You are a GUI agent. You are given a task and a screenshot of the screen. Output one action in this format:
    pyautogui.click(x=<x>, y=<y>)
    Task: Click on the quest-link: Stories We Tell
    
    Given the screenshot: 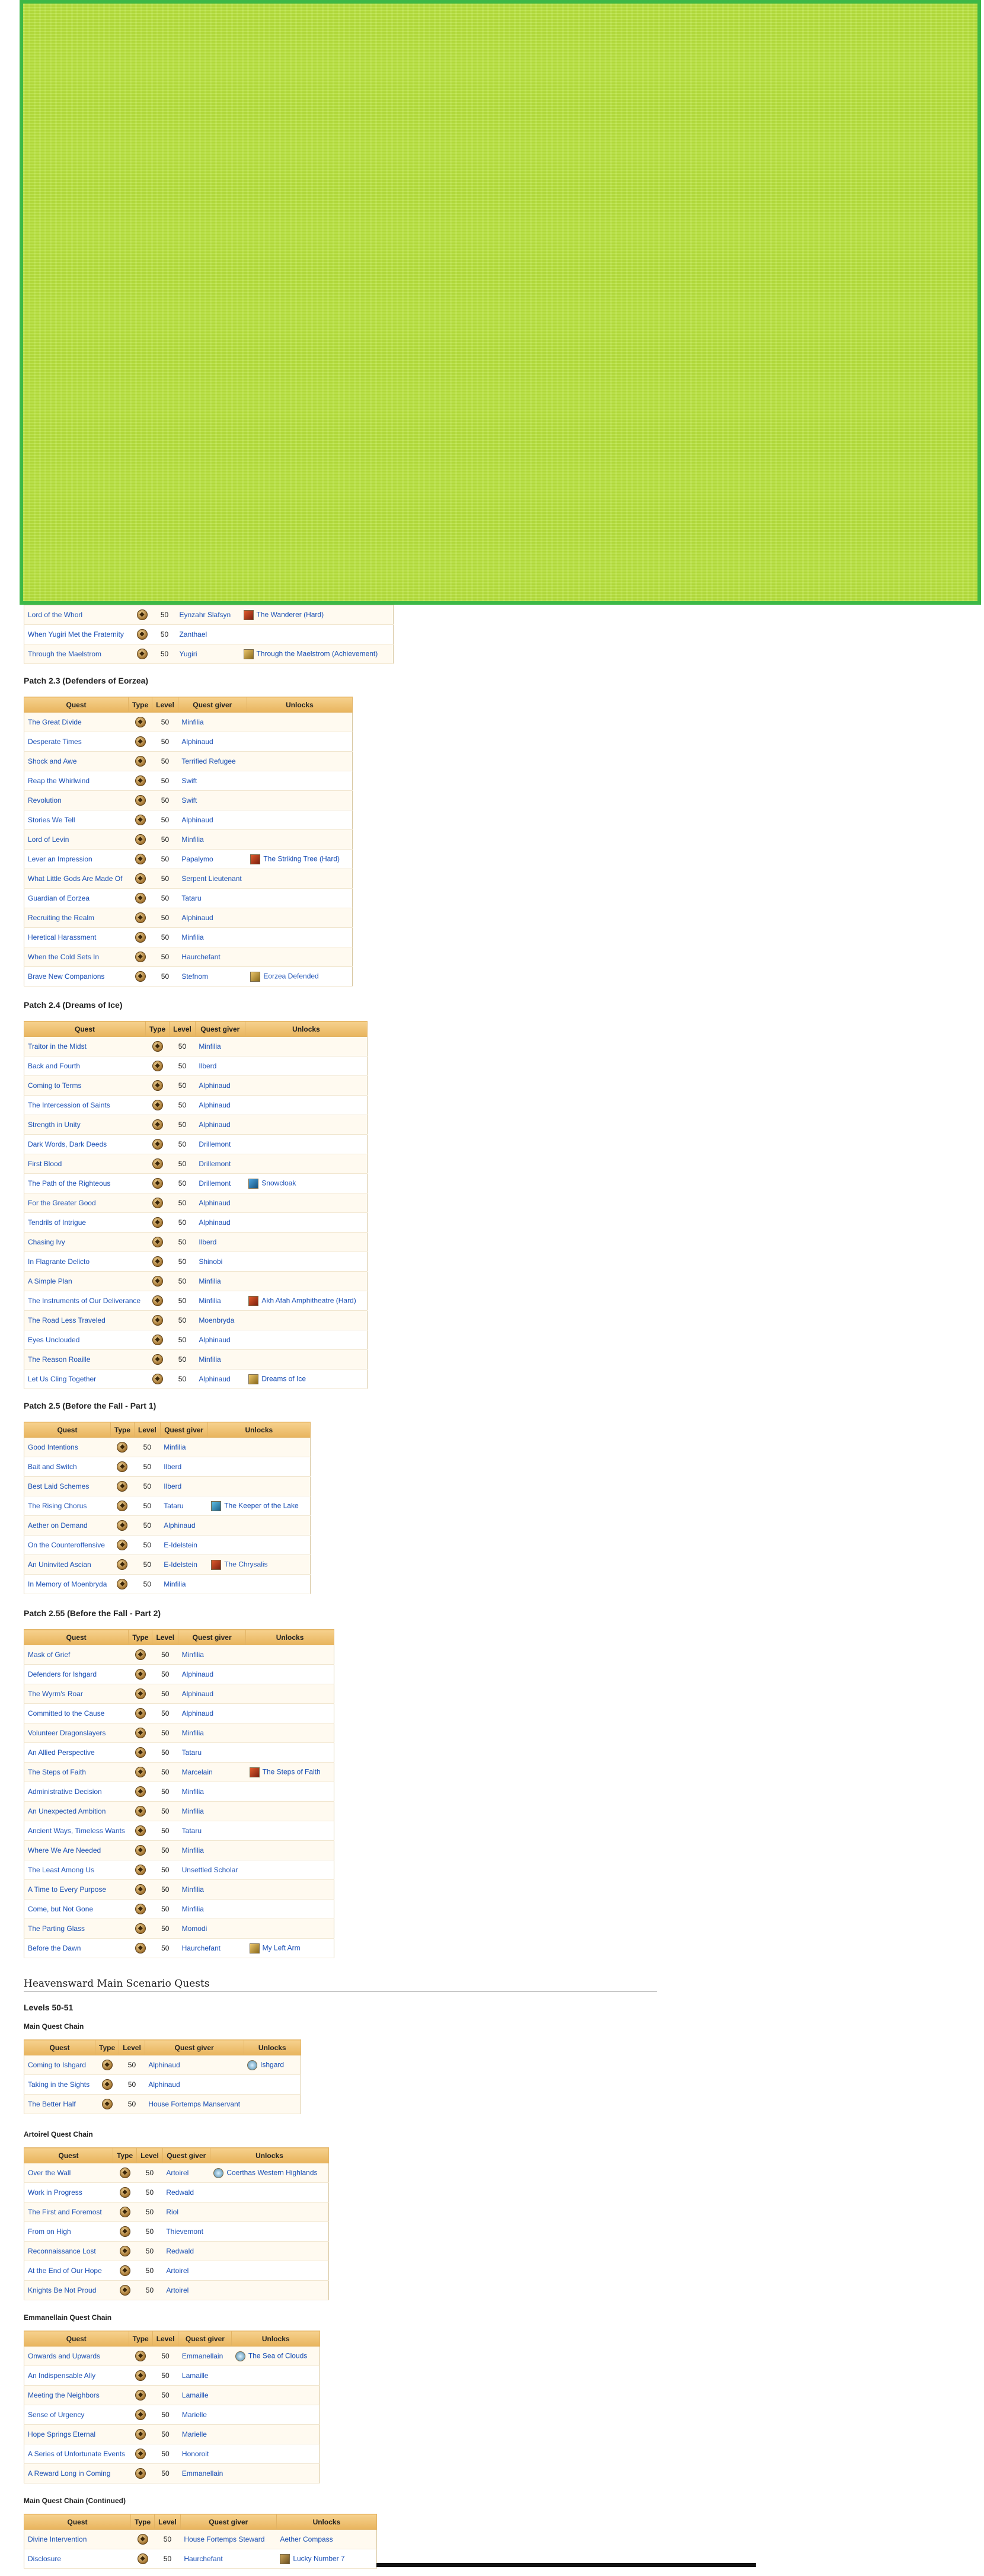 What is the action you would take?
    pyautogui.click(x=51, y=820)
    